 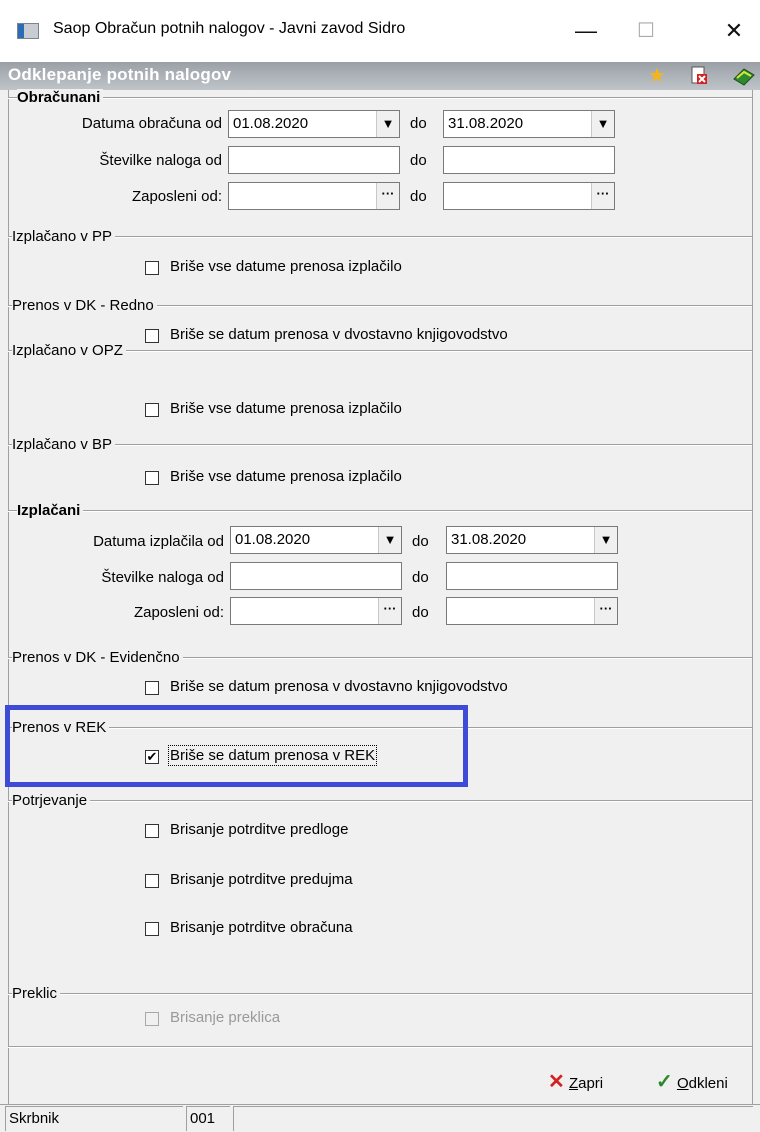 I want to click on potrditev-predloge-checkbox, so click(x=152, y=831).